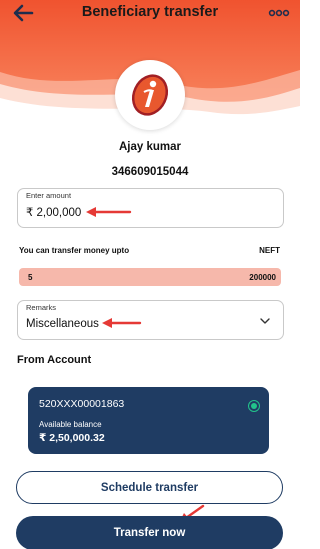 The image size is (320, 549). What do you see at coordinates (82, 404) in the screenshot?
I see `from-account-number: 520XXX00001863` at bounding box center [82, 404].